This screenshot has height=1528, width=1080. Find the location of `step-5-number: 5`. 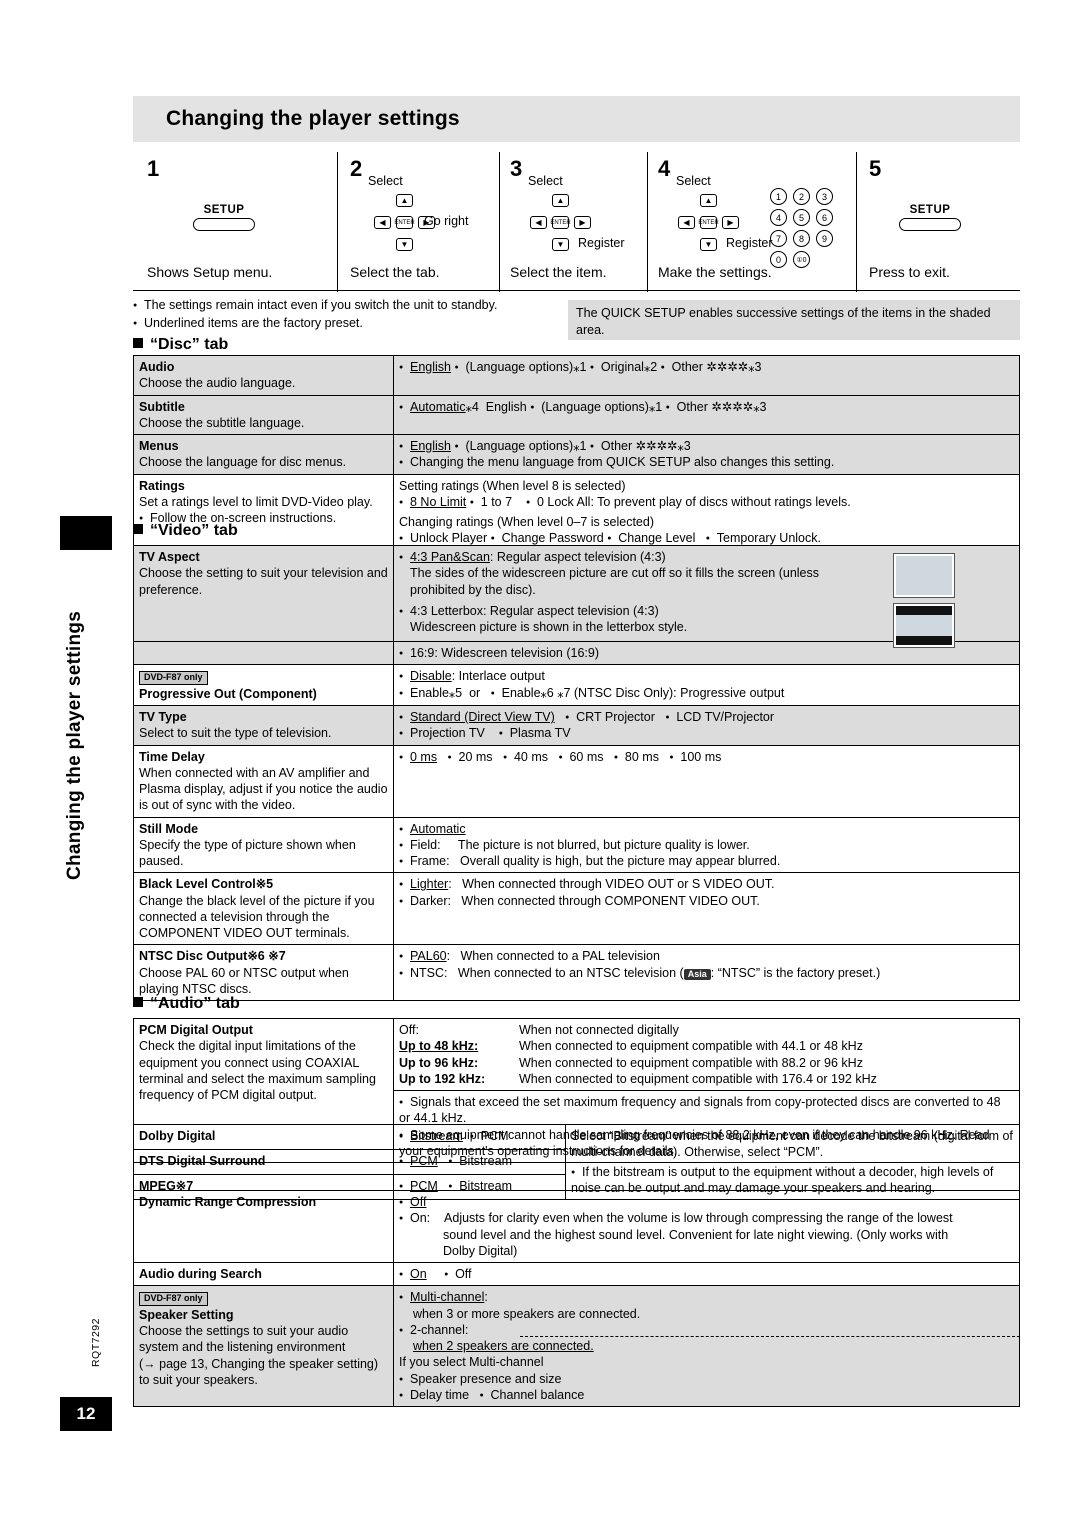

step-5-number: 5 is located at coordinates (875, 168).